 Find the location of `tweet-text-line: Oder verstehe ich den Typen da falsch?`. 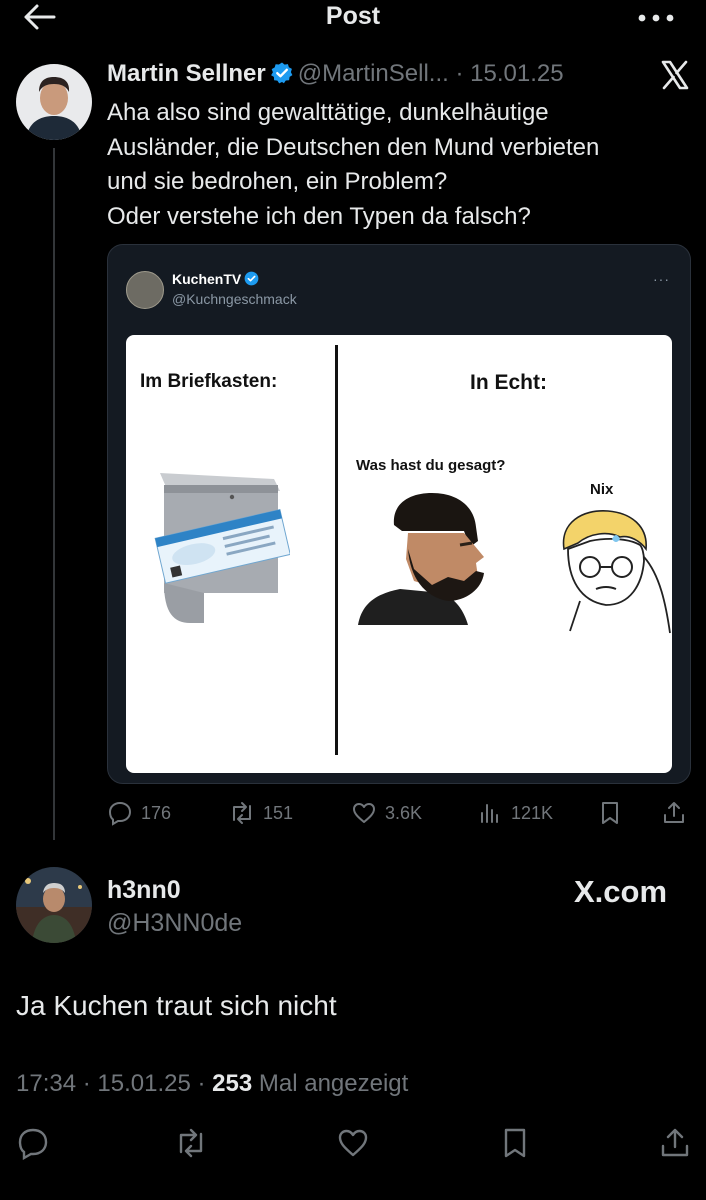

tweet-text-line: Oder verstehe ich den Typen da falsch? is located at coordinates (319, 216).